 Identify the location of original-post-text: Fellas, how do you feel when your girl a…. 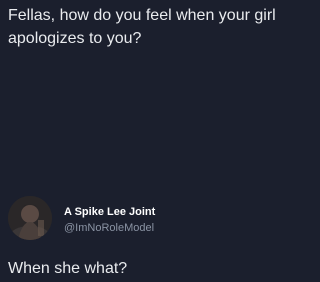
(142, 27).